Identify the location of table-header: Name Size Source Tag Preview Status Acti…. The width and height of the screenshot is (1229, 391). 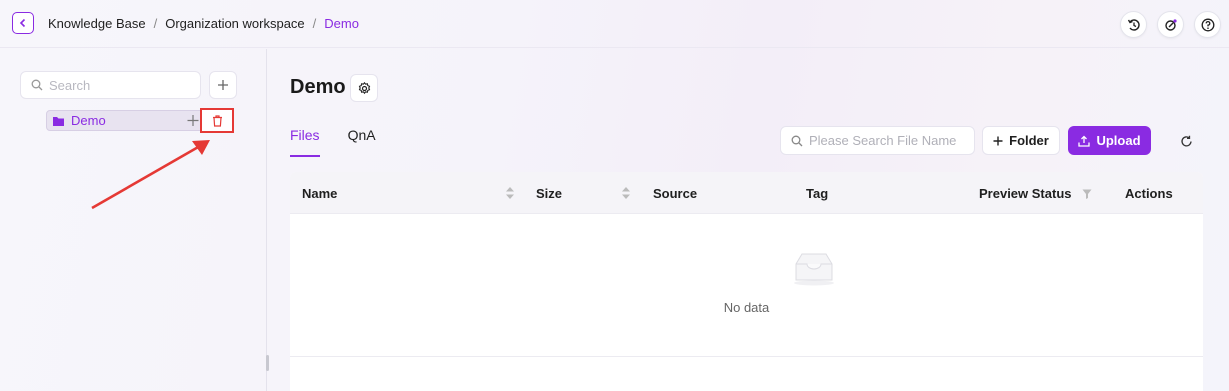
(746, 193).